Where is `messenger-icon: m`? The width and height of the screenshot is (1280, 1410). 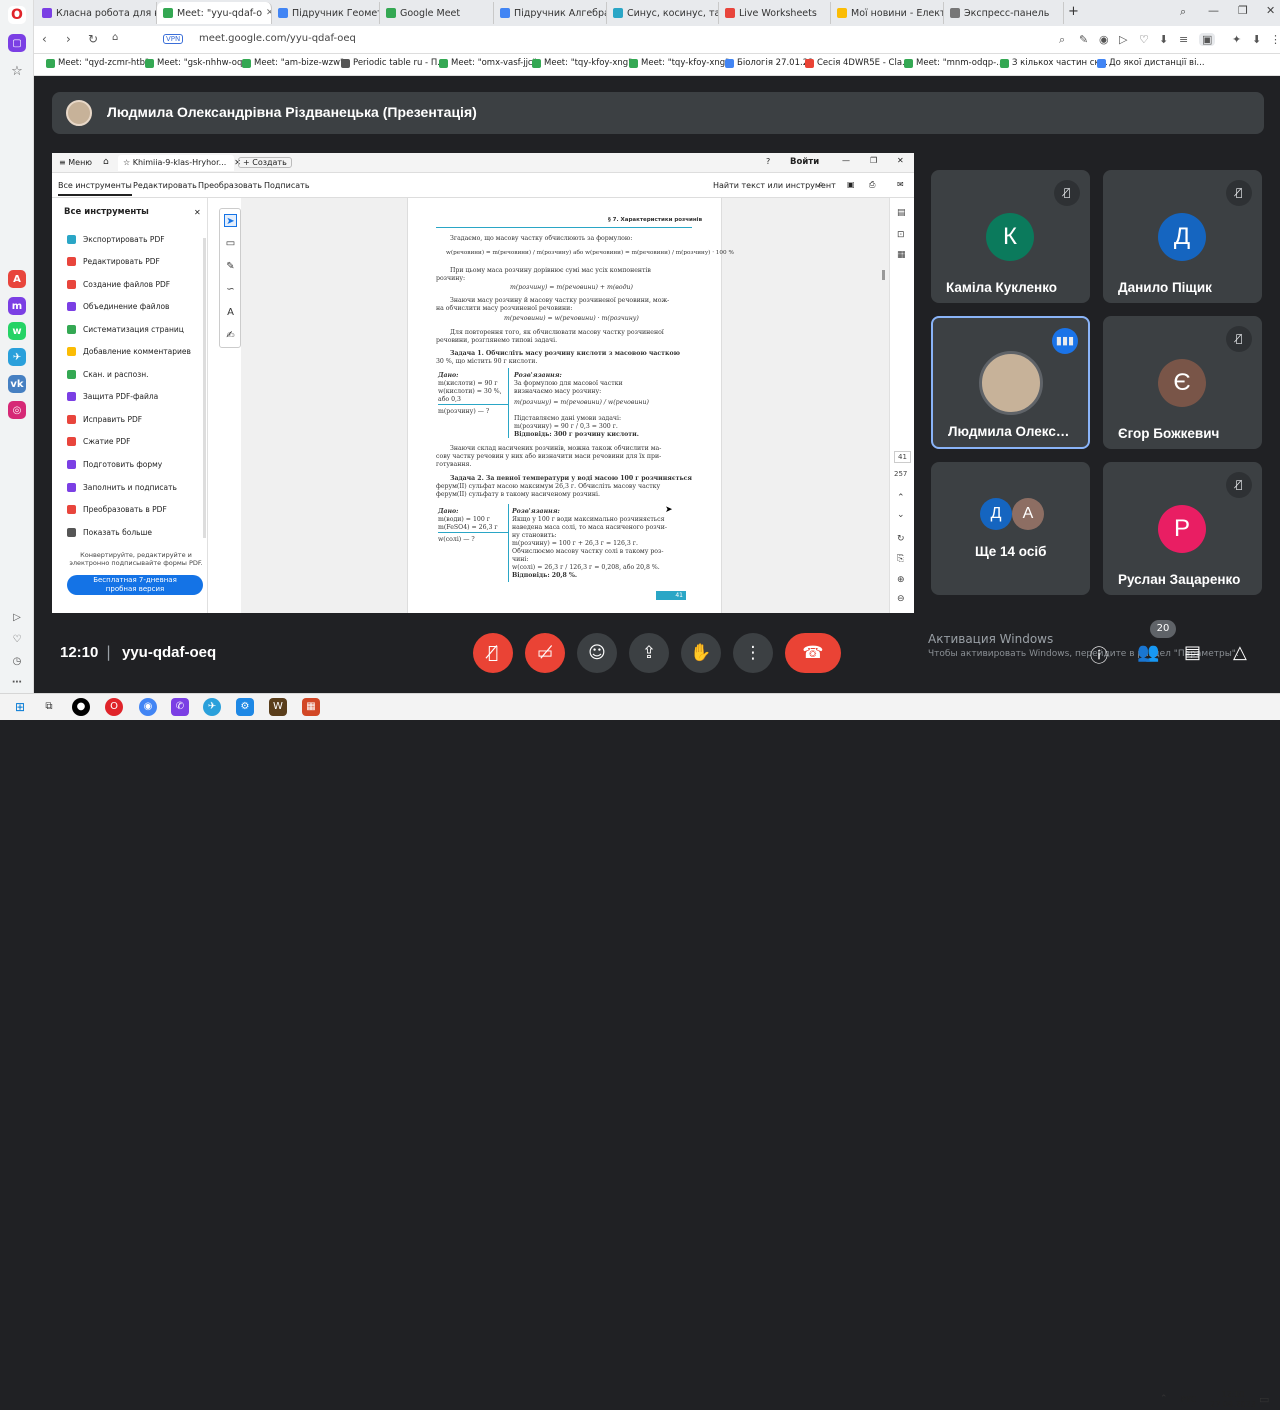 messenger-icon: m is located at coordinates (17, 306).